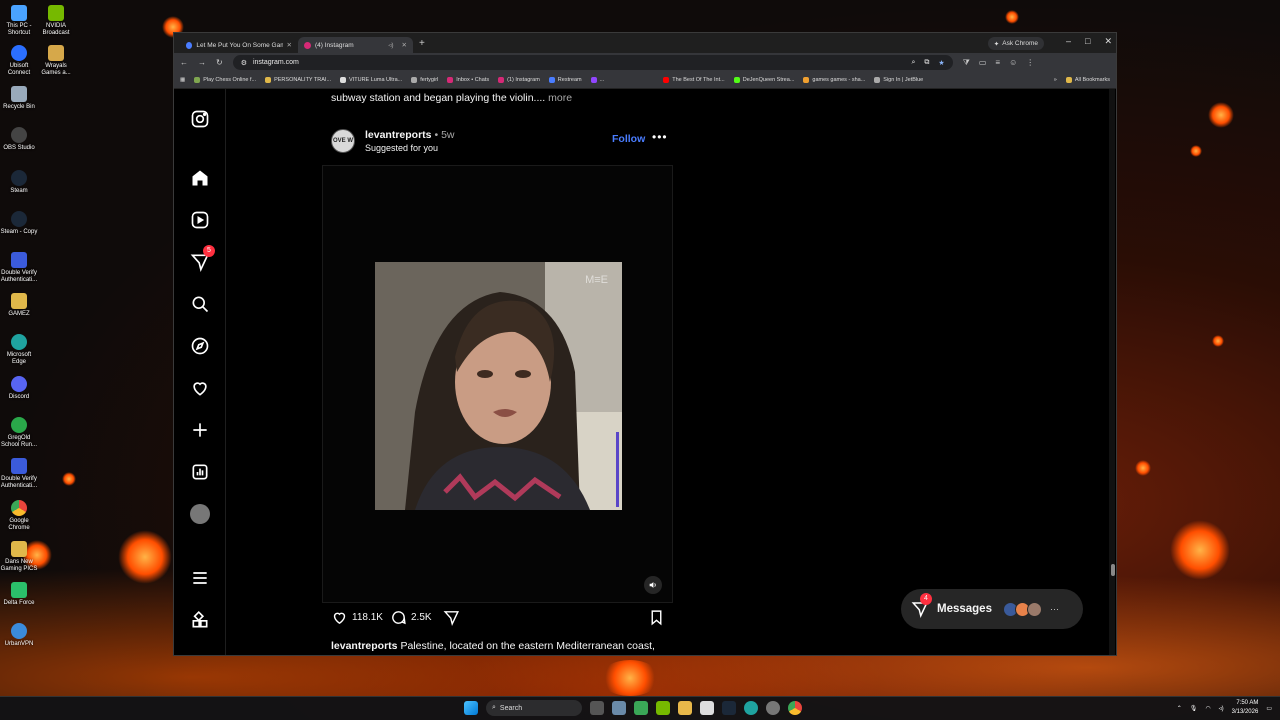 Image resolution: width=1280 pixels, height=720 pixels. Describe the element at coordinates (398, 135) in the screenshot. I see `post-username: levantreports` at that location.